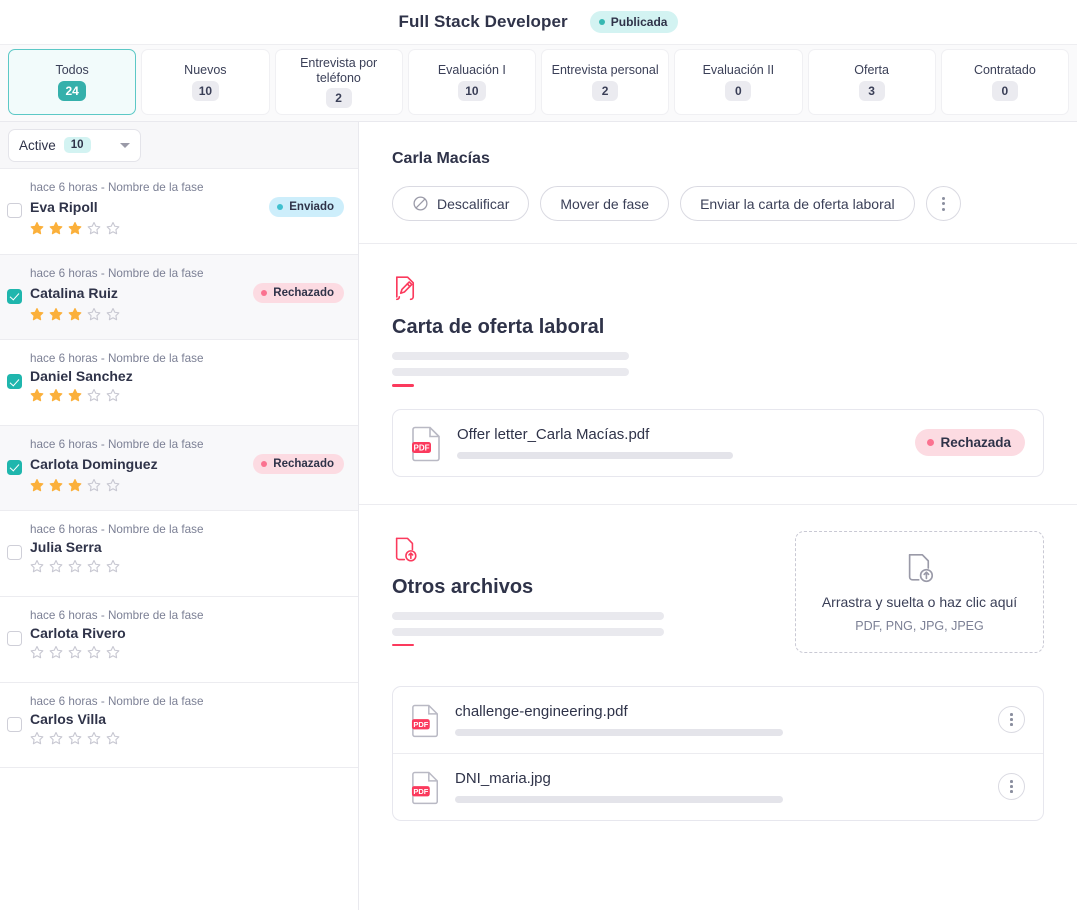 The width and height of the screenshot is (1077, 910). Describe the element at coordinates (311, 207) in the screenshot. I see `candidate-status-label: Enviado` at that location.